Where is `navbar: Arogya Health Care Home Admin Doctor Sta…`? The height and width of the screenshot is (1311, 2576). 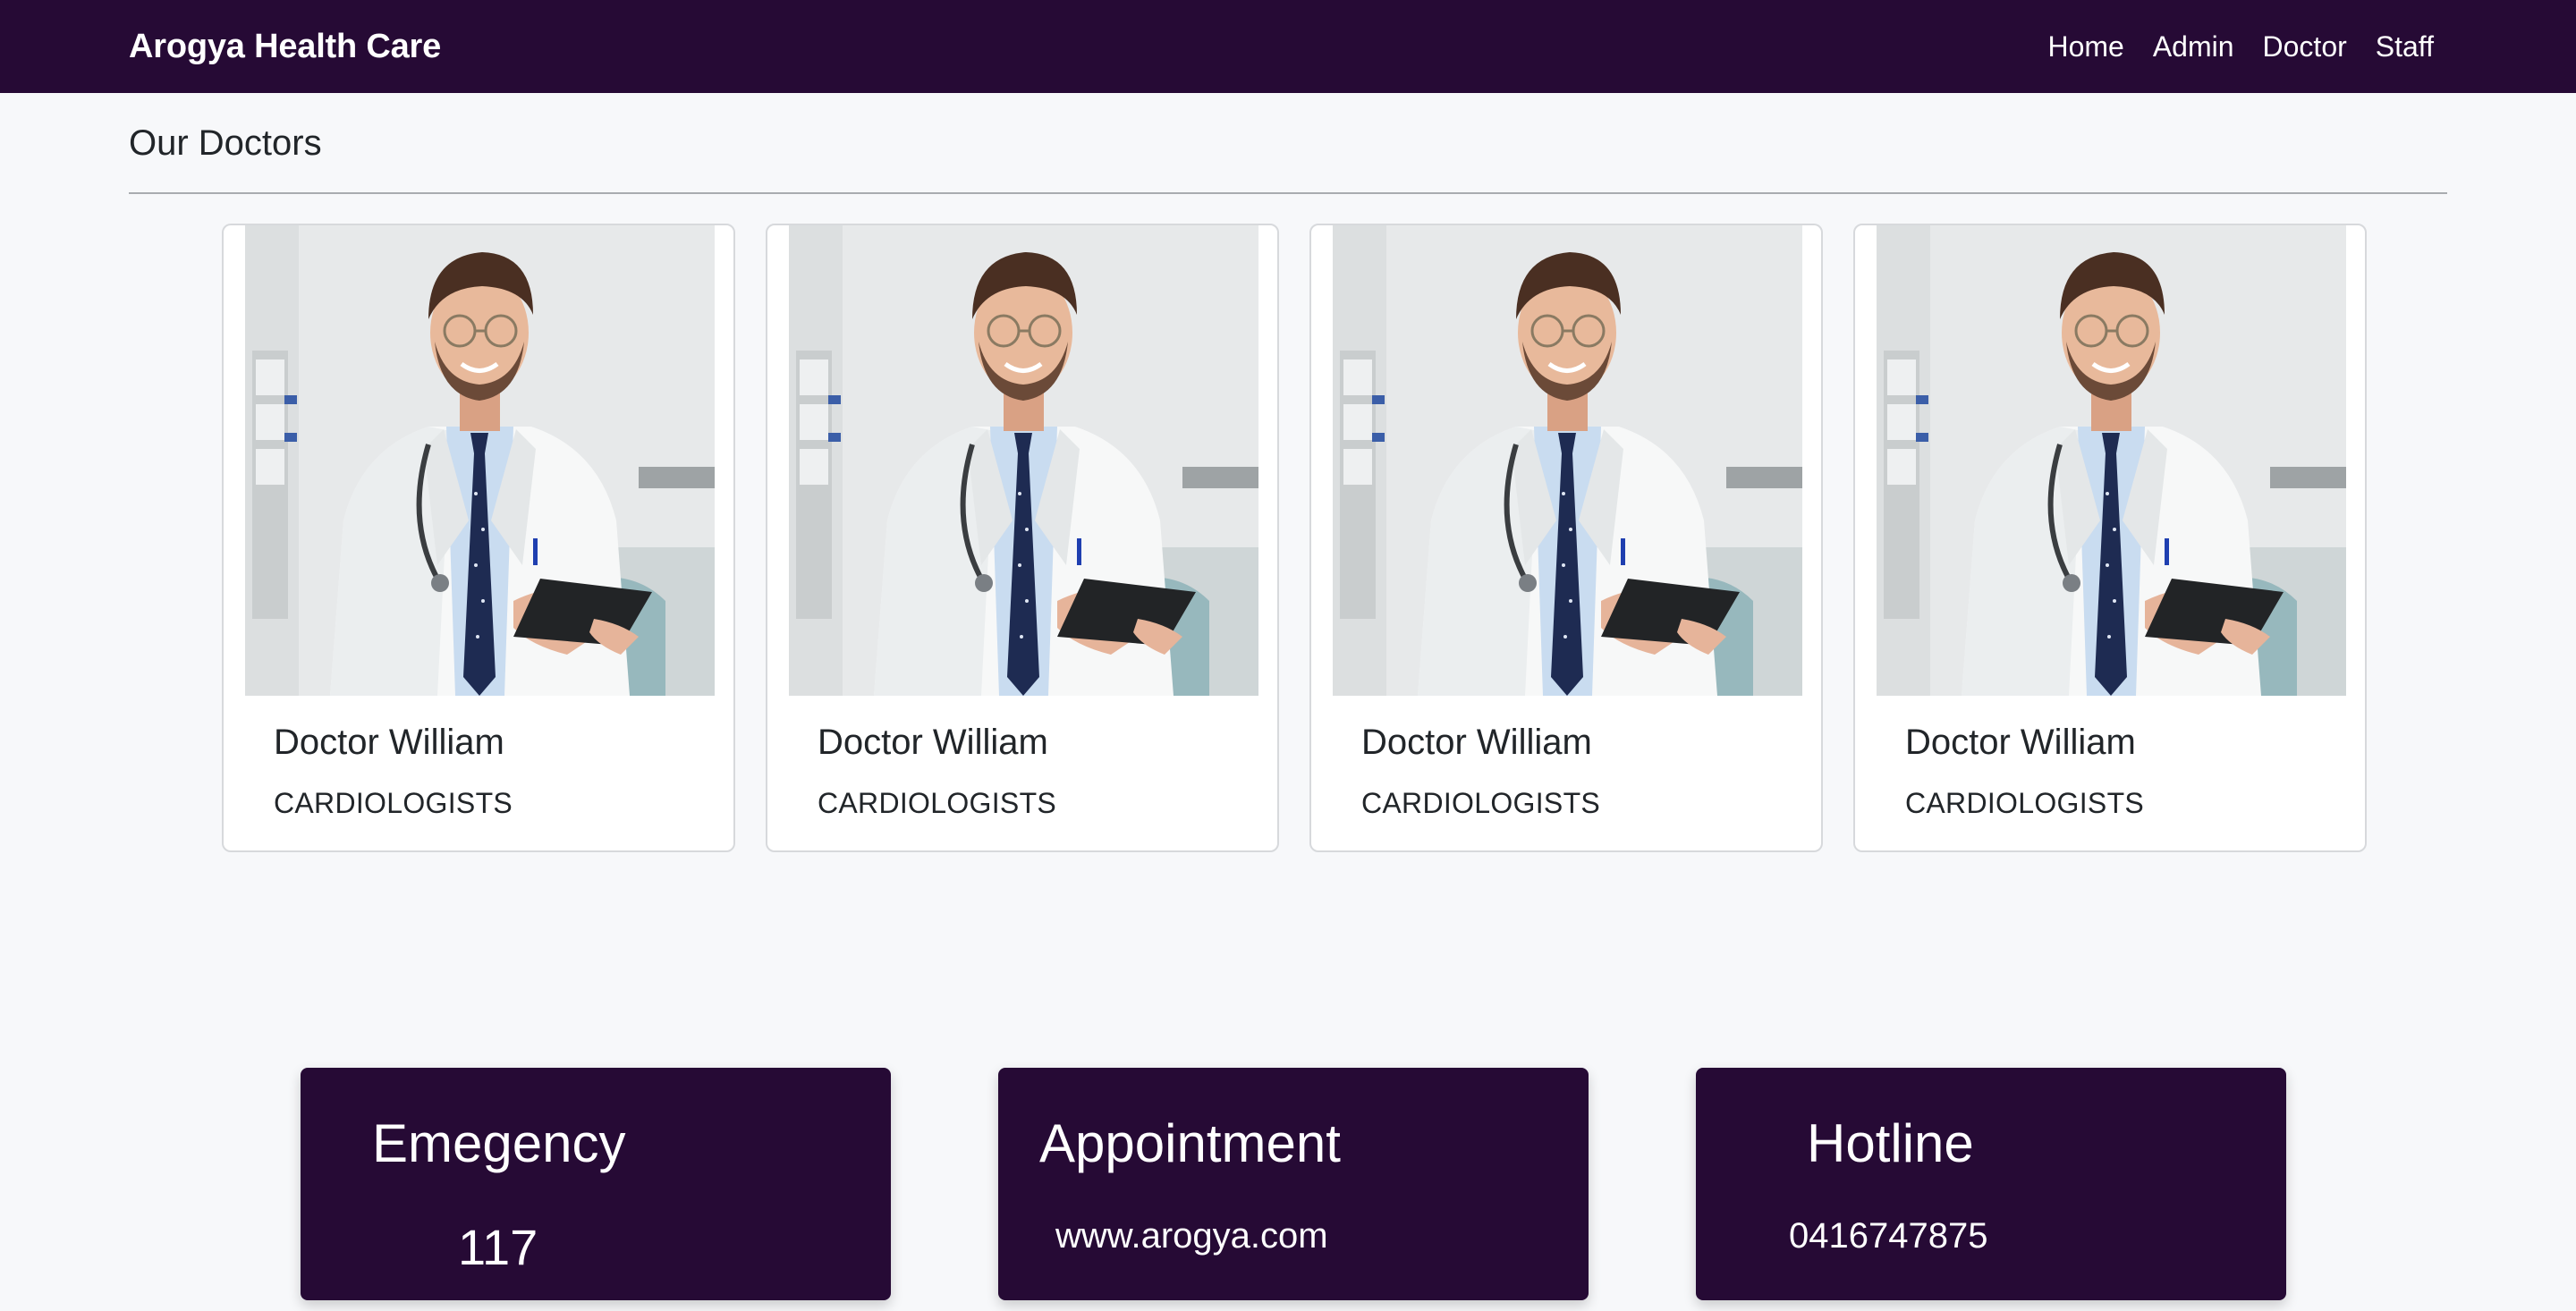 navbar: Arogya Health Care Home Admin Doctor Sta… is located at coordinates (1288, 46).